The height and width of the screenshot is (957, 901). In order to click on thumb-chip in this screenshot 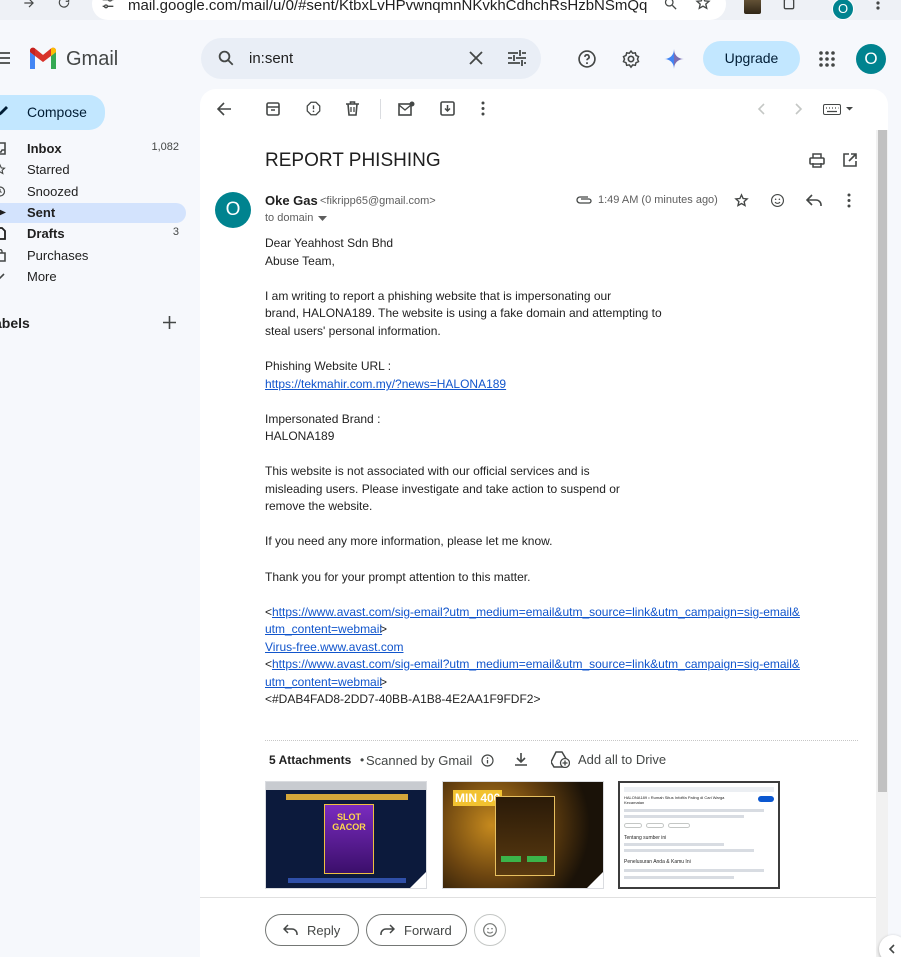, I will do `click(633, 825)`.